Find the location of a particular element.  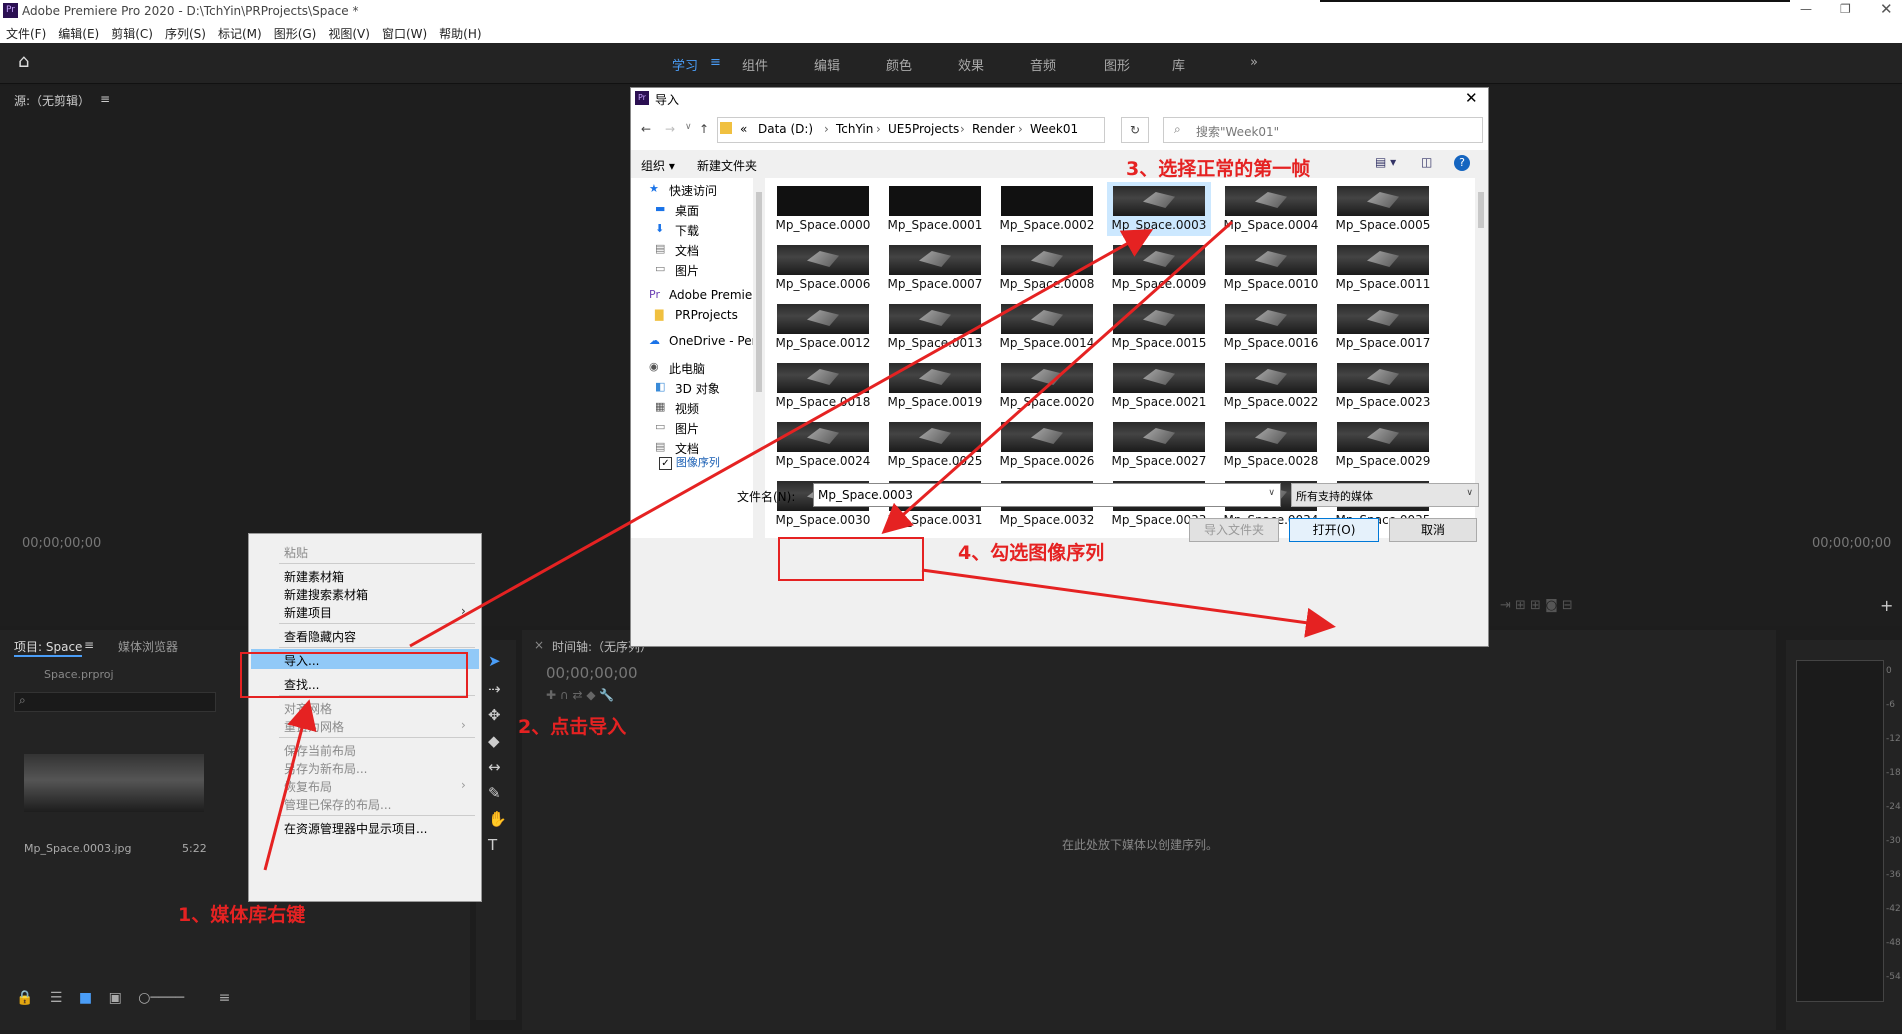

arrow-step1 is located at coordinates (290, 785).